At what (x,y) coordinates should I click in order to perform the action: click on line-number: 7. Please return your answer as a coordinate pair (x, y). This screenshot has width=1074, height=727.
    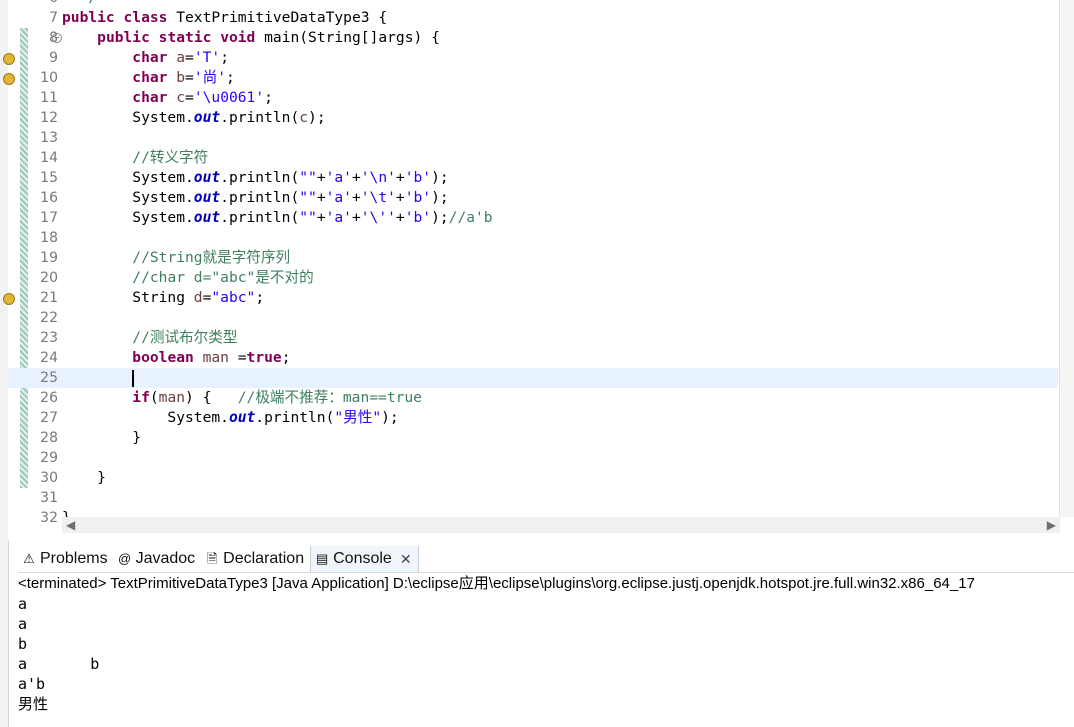
    Looking at the image, I should click on (53, 18).